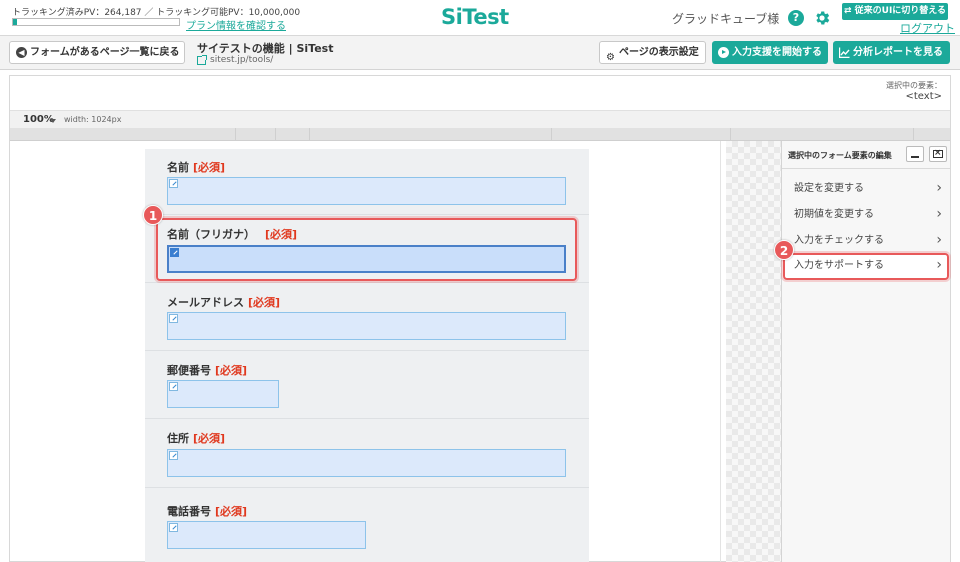 The height and width of the screenshot is (562, 960). What do you see at coordinates (723, 52) in the screenshot?
I see `play-icon` at bounding box center [723, 52].